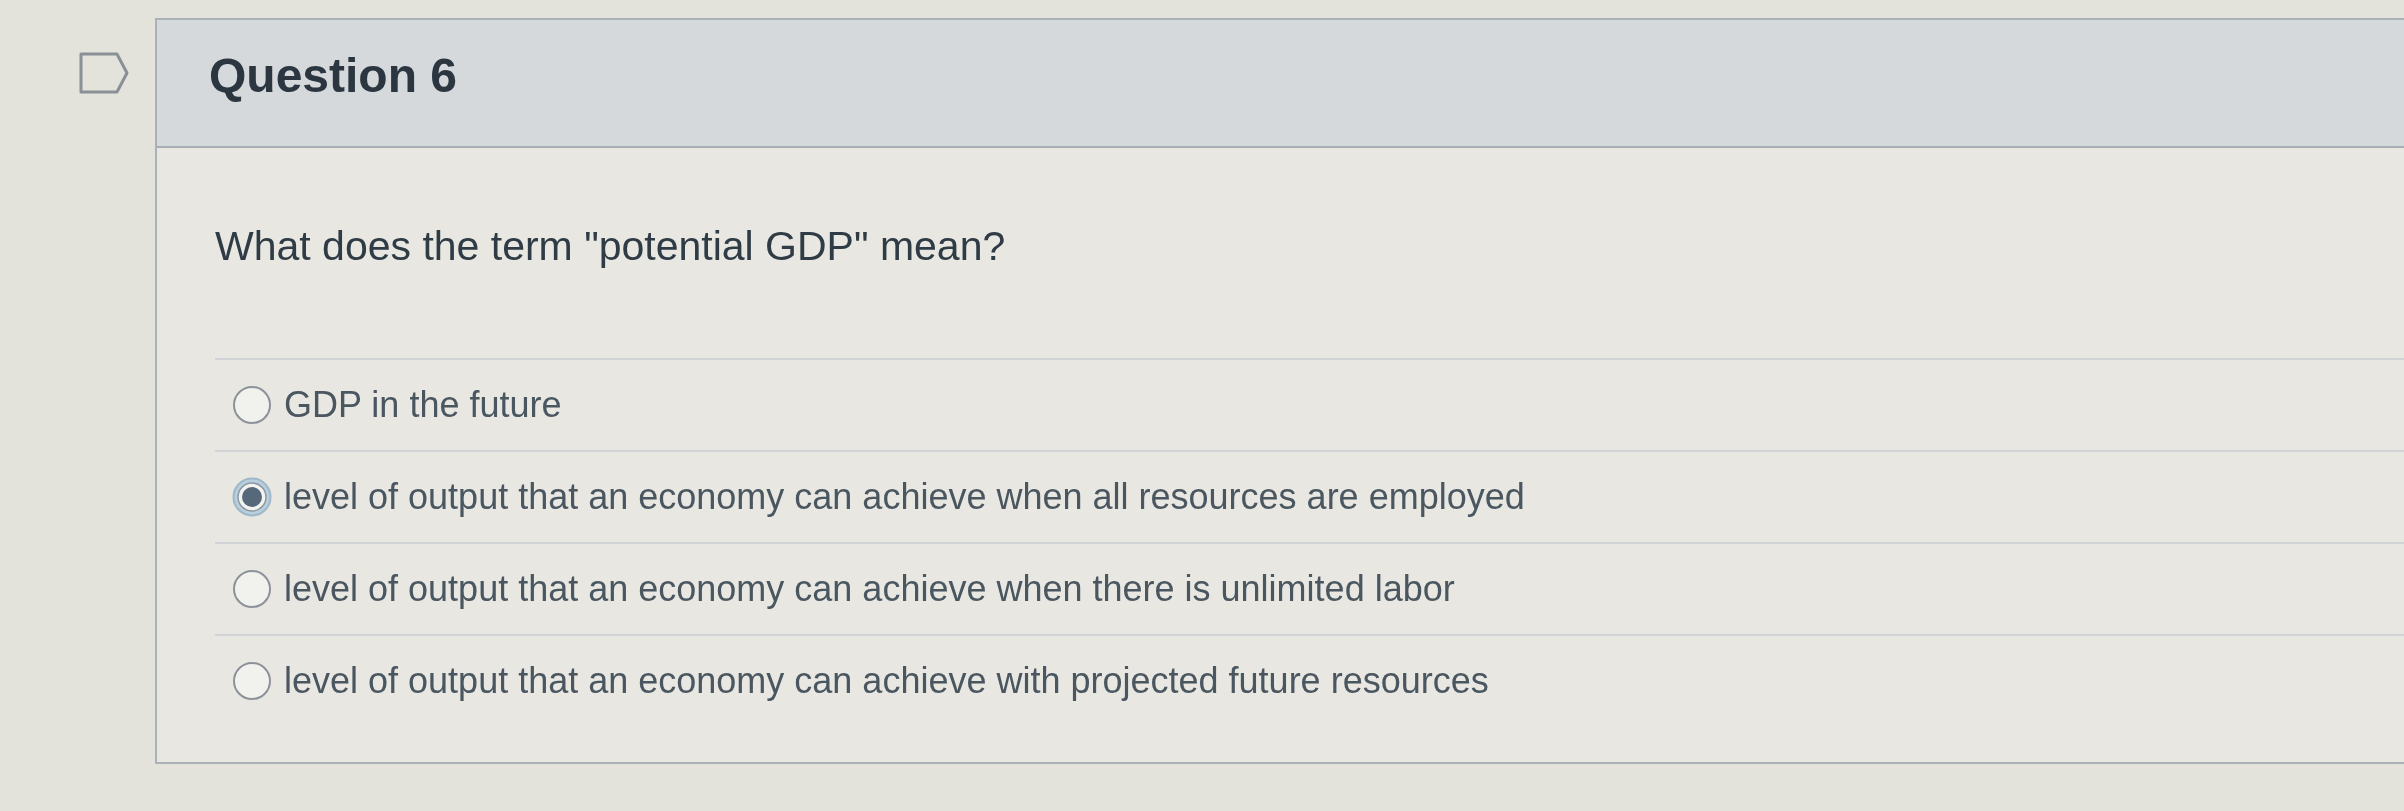 Image resolution: width=2404 pixels, height=811 pixels. What do you see at coordinates (869, 589) in the screenshot?
I see `answer-label: level of output that an economy can achieve when there is unlimited labor` at bounding box center [869, 589].